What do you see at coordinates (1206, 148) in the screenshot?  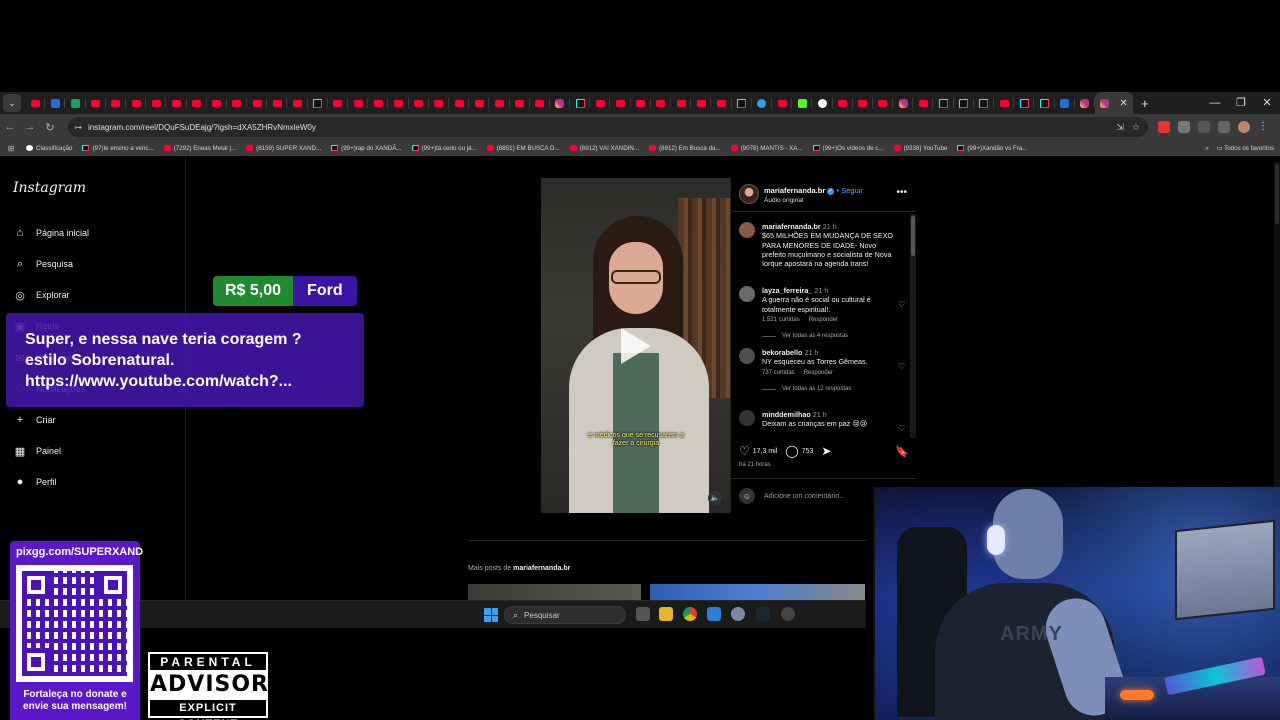 I see `more-bookmarks-icon: »` at bounding box center [1206, 148].